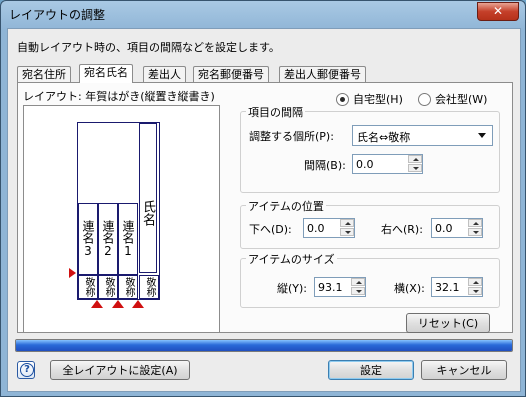  I want to click on down-up-button, so click(347, 223).